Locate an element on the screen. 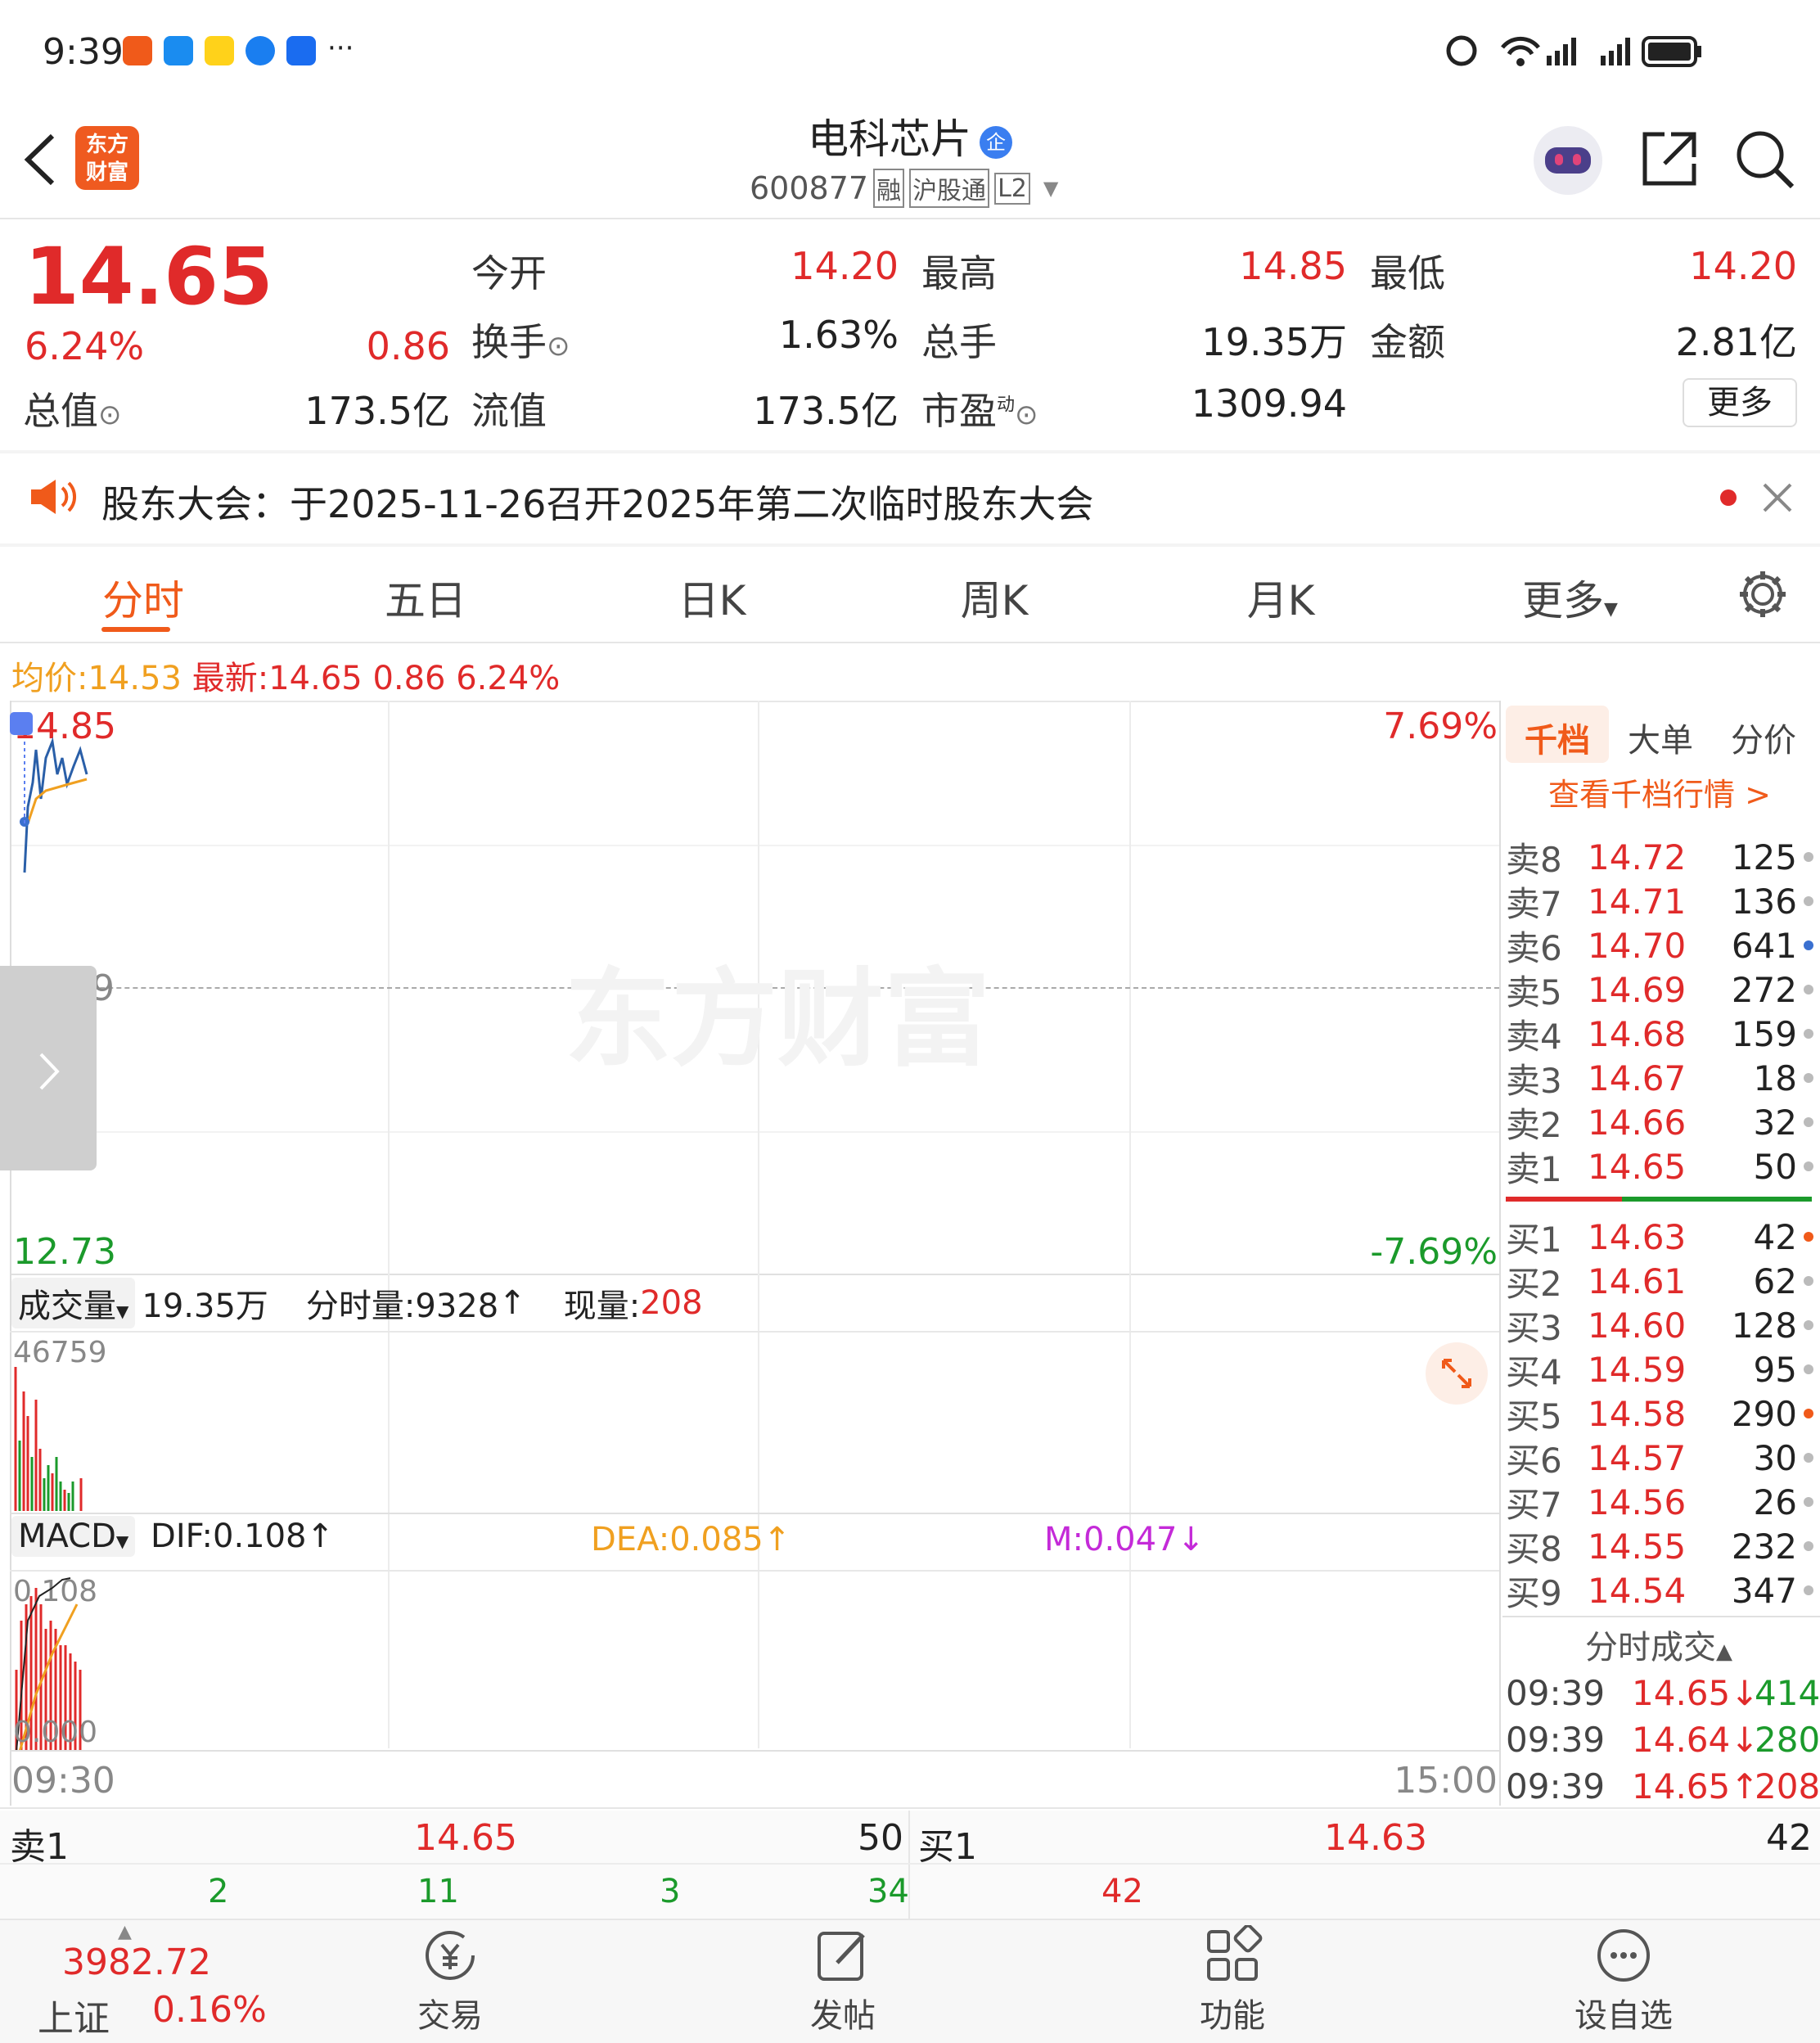 This screenshot has width=1820, height=2043. bid-row: 买8 14.55 232 is located at coordinates (1662, 1546).